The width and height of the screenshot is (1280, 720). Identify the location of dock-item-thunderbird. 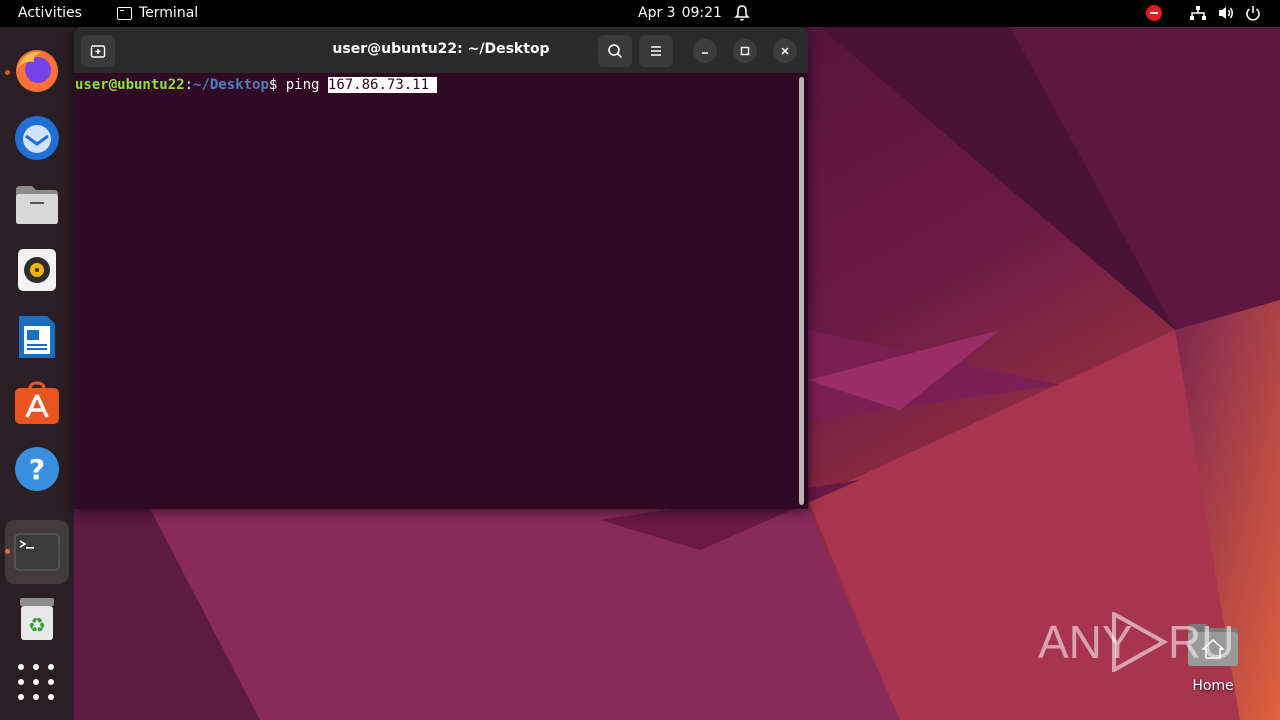
(37, 137).